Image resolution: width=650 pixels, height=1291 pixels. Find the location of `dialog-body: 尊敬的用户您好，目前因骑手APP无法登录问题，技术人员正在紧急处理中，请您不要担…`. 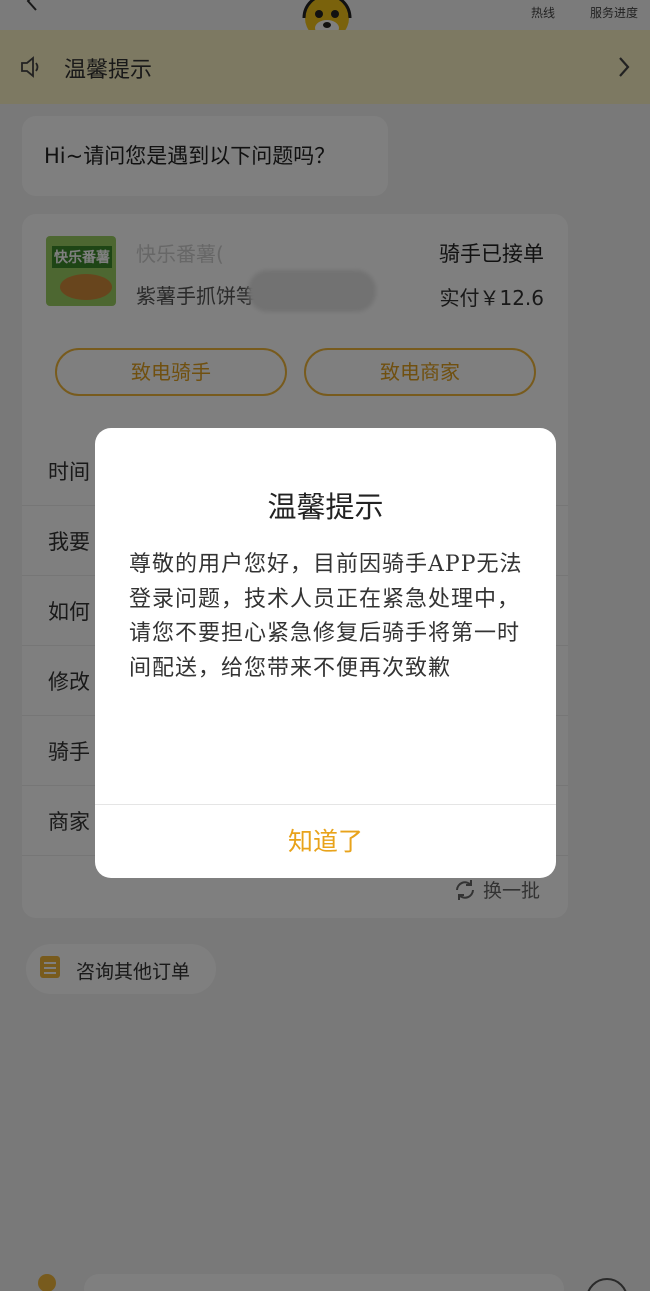

dialog-body: 尊敬的用户您好，目前因骑手APP无法登录问题，技术人员正在紧急处理中，请您不要担… is located at coordinates (326, 616).